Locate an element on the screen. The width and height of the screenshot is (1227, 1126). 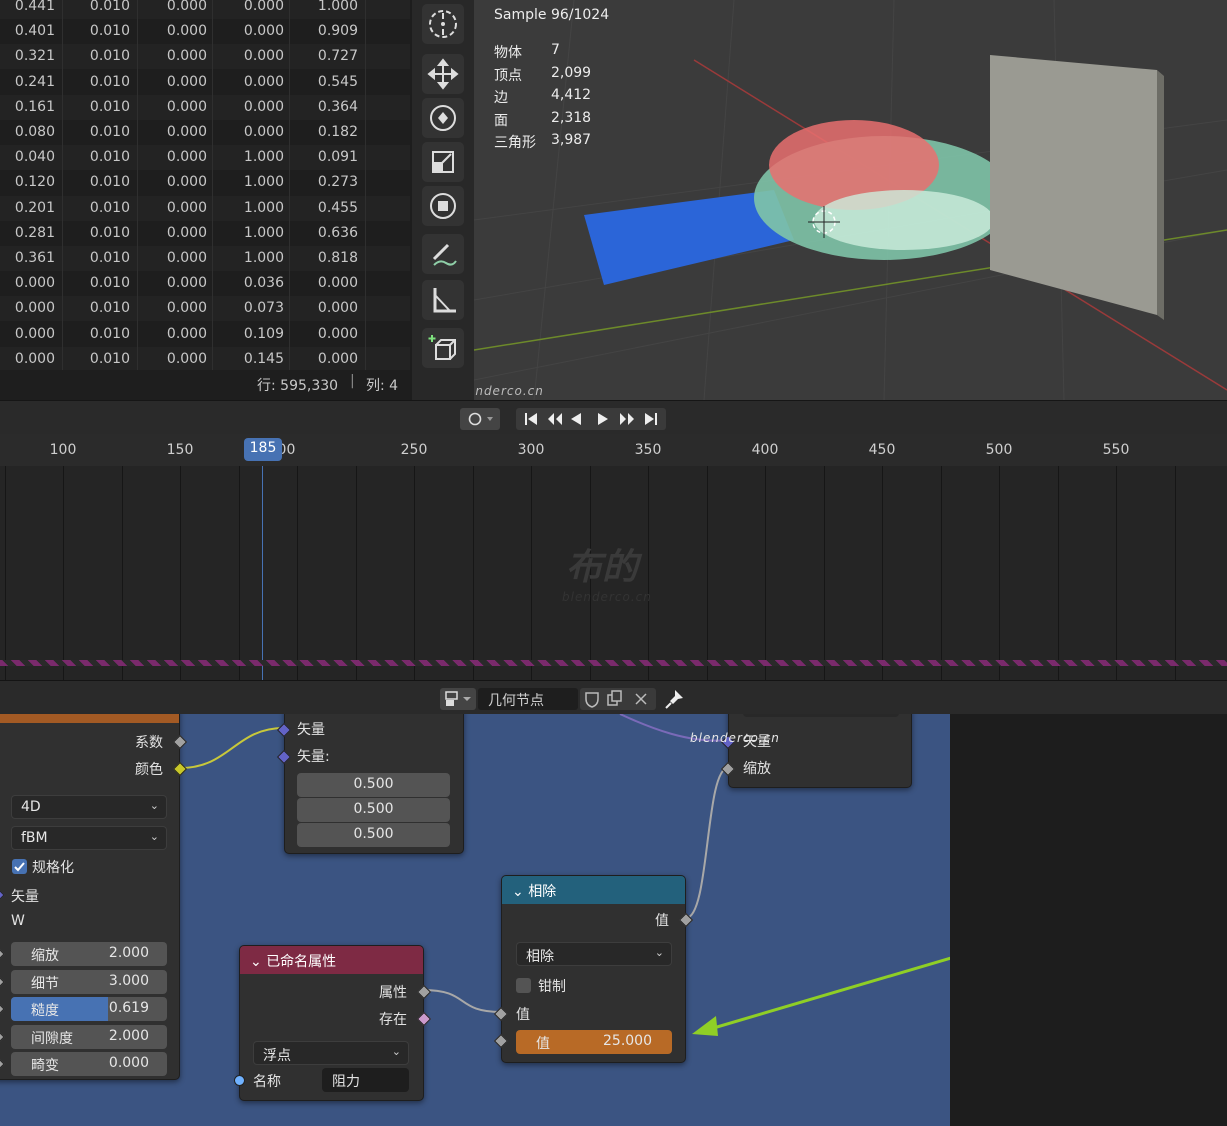
normalize-checkbox is located at coordinates (19, 866).